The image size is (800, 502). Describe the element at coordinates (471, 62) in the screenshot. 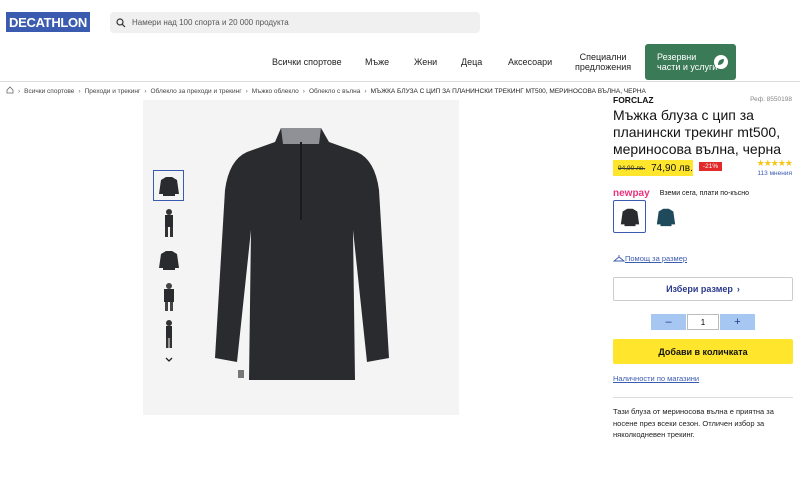

I see `nav-item-kids: Деца` at that location.